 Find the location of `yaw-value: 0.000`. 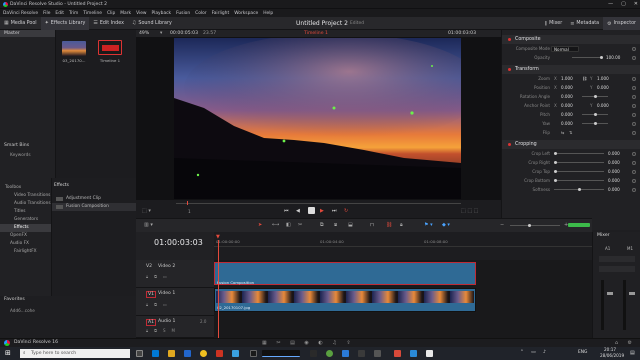

yaw-value: 0.000 is located at coordinates (567, 123).